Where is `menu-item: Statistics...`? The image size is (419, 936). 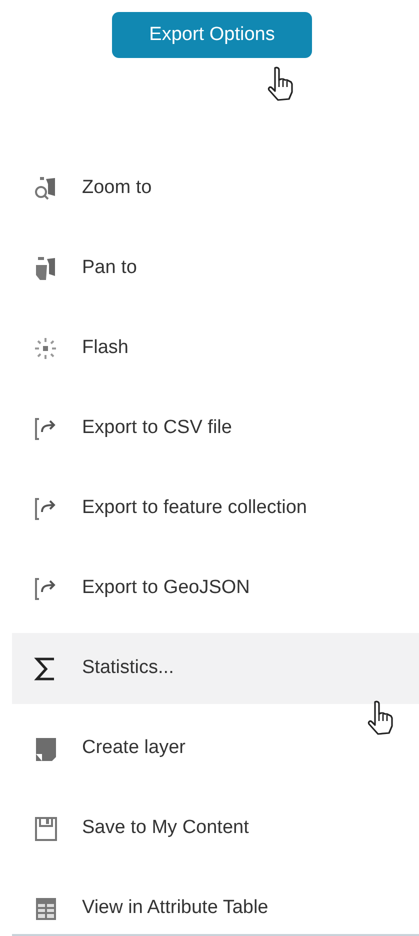
menu-item: Statistics... is located at coordinates (215, 668).